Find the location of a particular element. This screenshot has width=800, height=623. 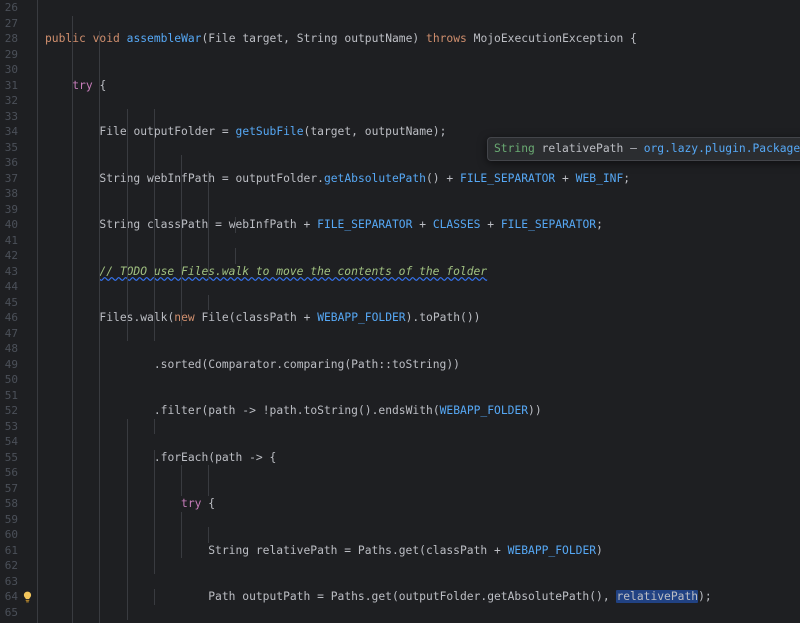

gutter-line: 64 is located at coordinates (19, 597).